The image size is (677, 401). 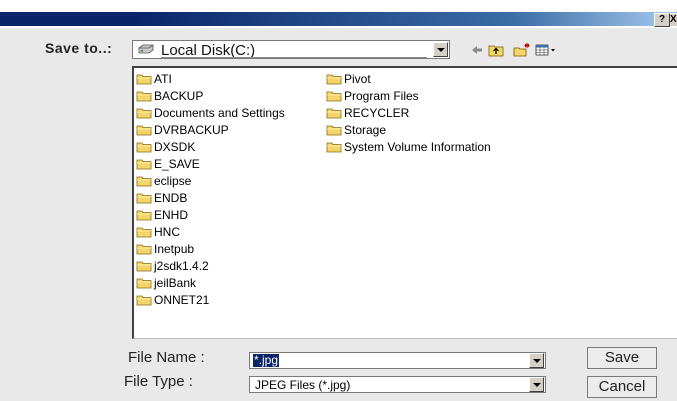 What do you see at coordinates (210, 248) in the screenshot?
I see `folder-item: Inetpub` at bounding box center [210, 248].